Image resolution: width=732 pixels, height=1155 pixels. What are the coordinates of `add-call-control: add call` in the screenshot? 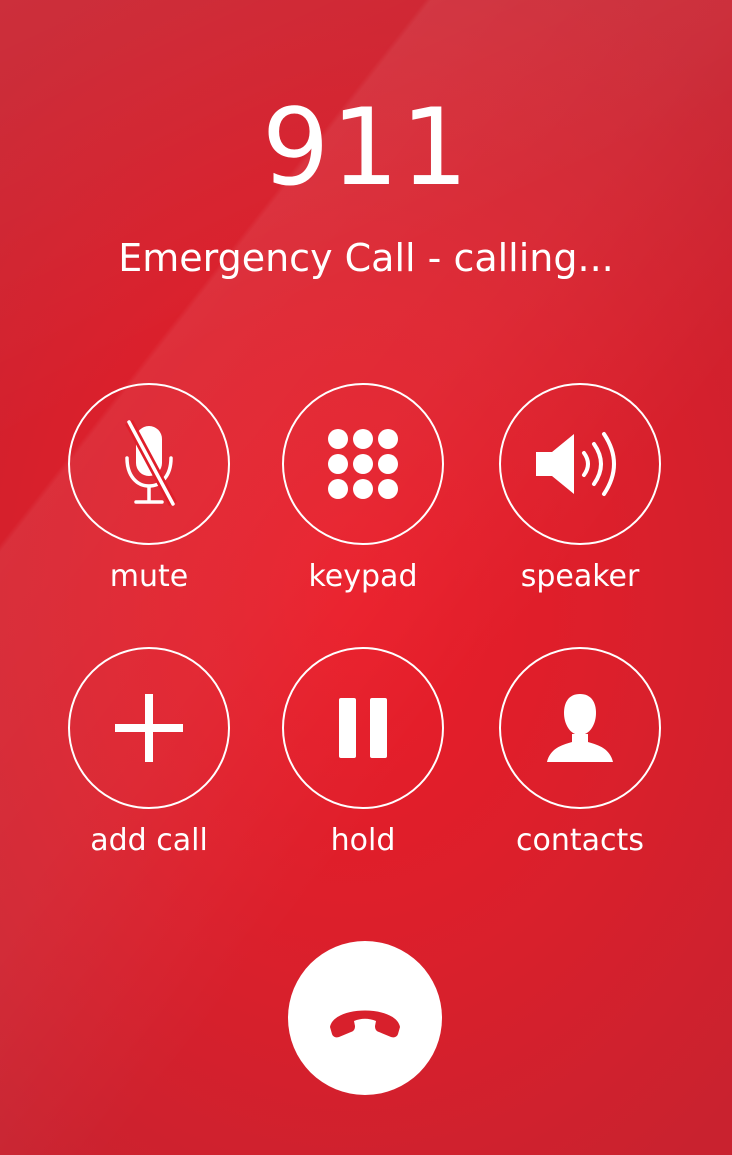 It's located at (149, 762).